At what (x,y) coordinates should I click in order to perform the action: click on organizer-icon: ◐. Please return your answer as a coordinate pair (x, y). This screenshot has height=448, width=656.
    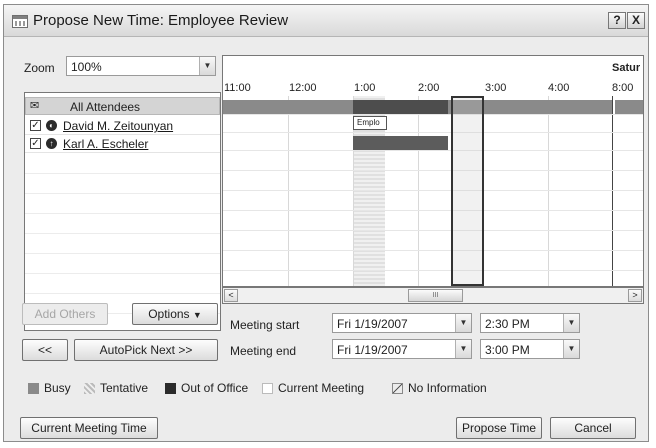
    Looking at the image, I should click on (51, 125).